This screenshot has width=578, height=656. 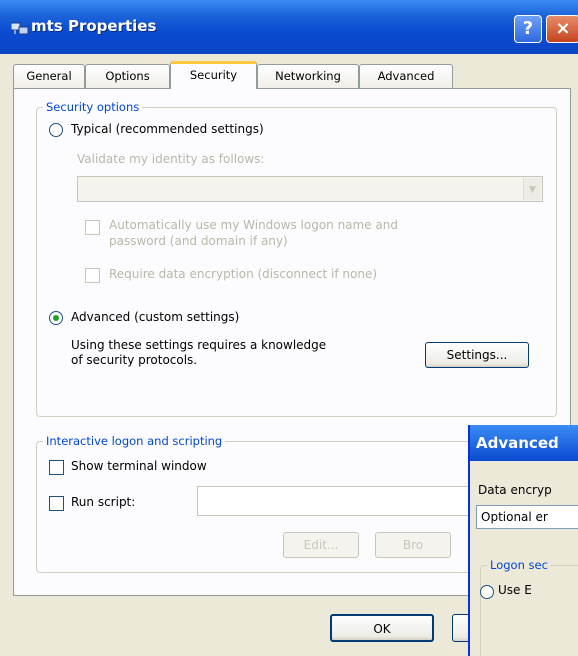 What do you see at coordinates (127, 76) in the screenshot?
I see `tab-options: Options` at bounding box center [127, 76].